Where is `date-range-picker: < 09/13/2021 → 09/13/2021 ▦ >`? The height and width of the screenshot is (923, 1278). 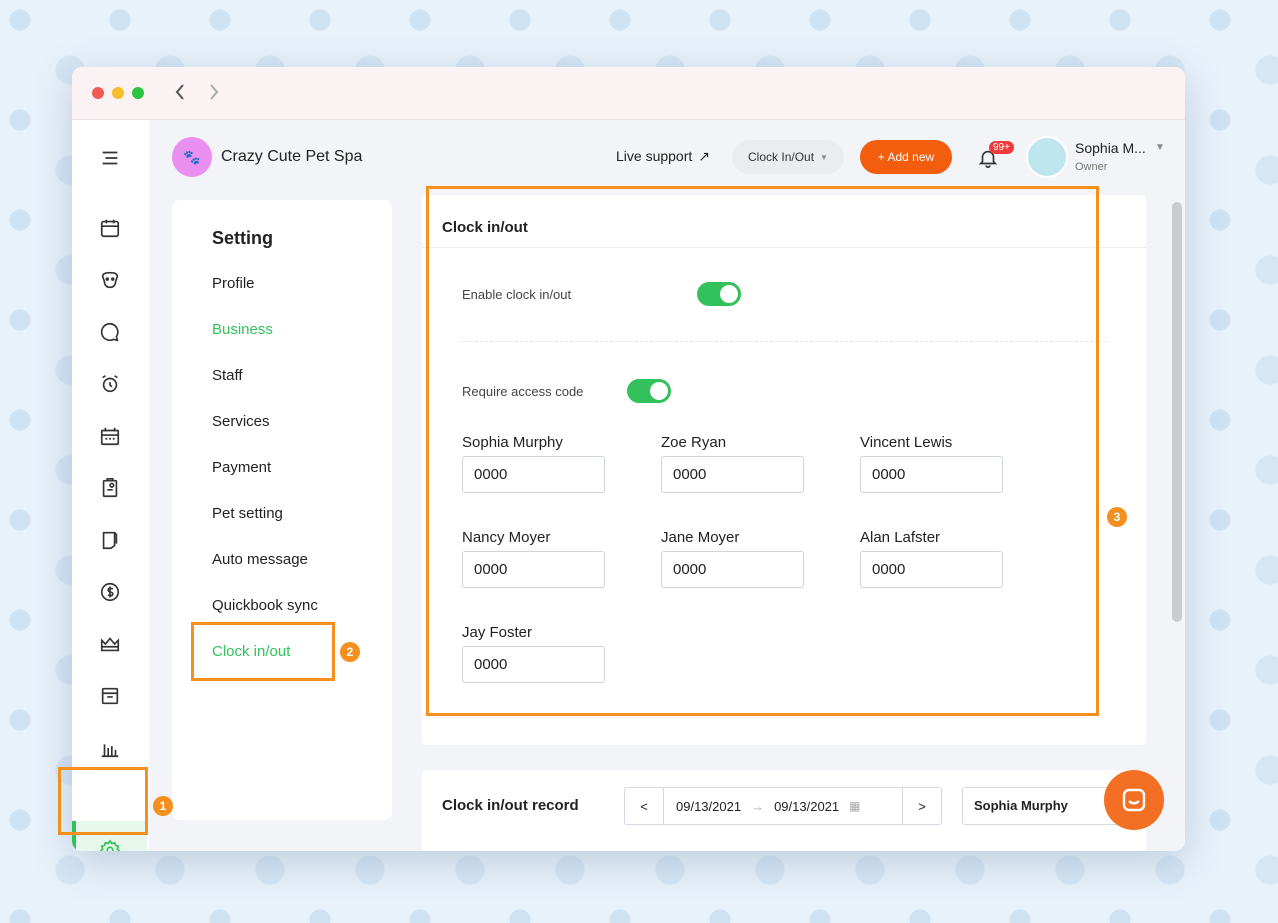
date-range-picker: < 09/13/2021 → 09/13/2021 ▦ > is located at coordinates (783, 806).